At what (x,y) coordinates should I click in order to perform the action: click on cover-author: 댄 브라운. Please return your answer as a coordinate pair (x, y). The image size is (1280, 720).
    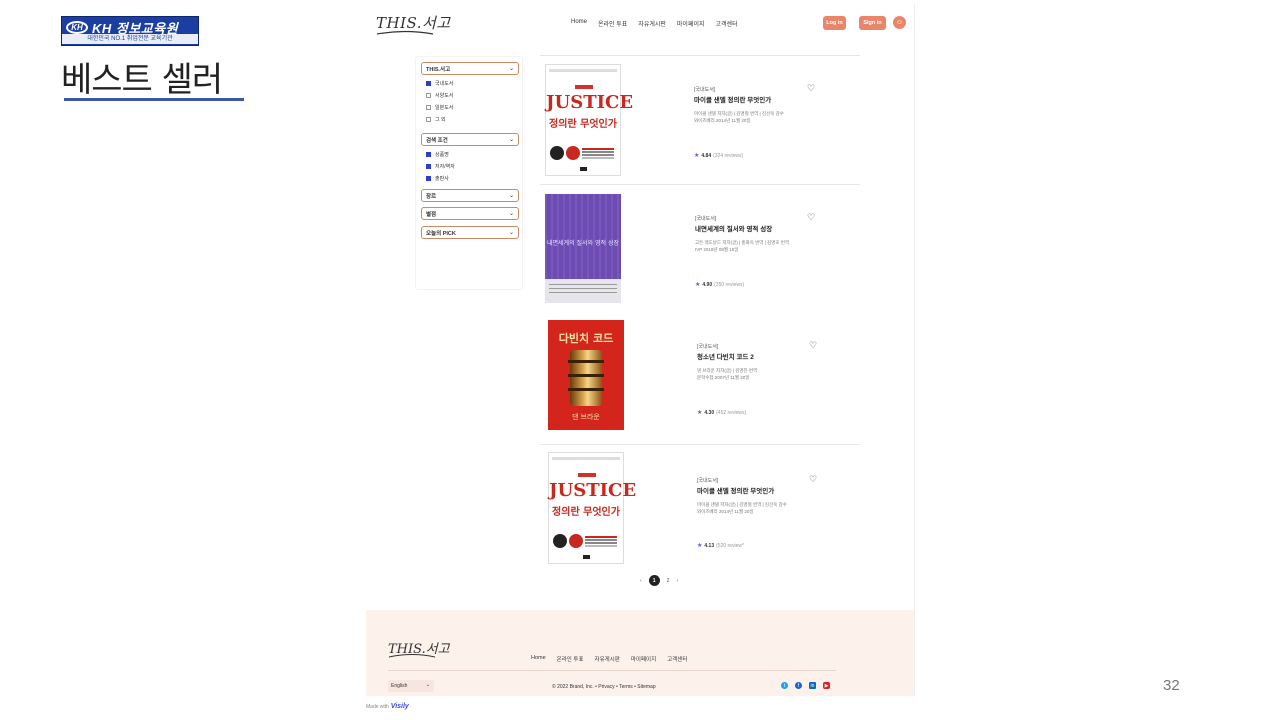
    Looking at the image, I should click on (586, 417).